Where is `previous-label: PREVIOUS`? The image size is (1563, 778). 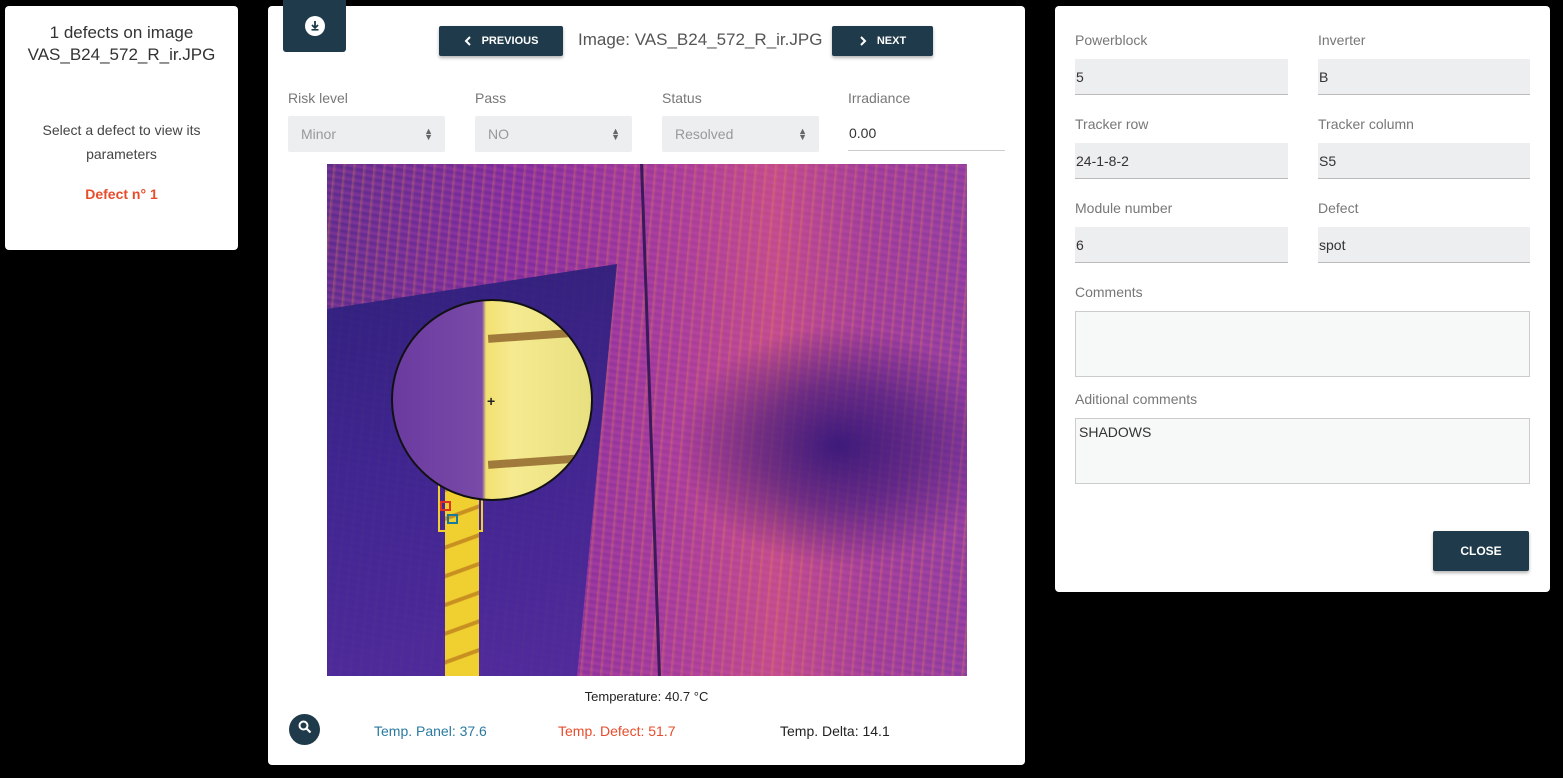 previous-label: PREVIOUS is located at coordinates (510, 41).